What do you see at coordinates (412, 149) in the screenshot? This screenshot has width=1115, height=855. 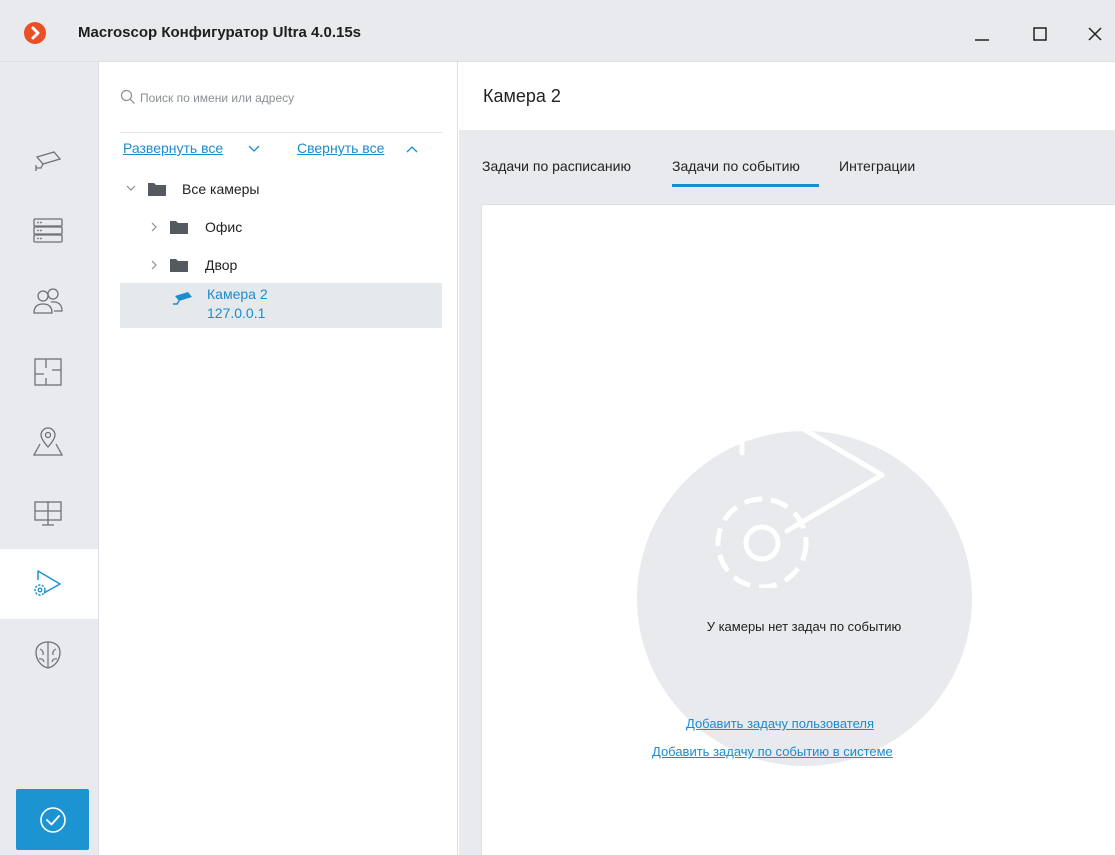 I see `chevron-up-icon` at bounding box center [412, 149].